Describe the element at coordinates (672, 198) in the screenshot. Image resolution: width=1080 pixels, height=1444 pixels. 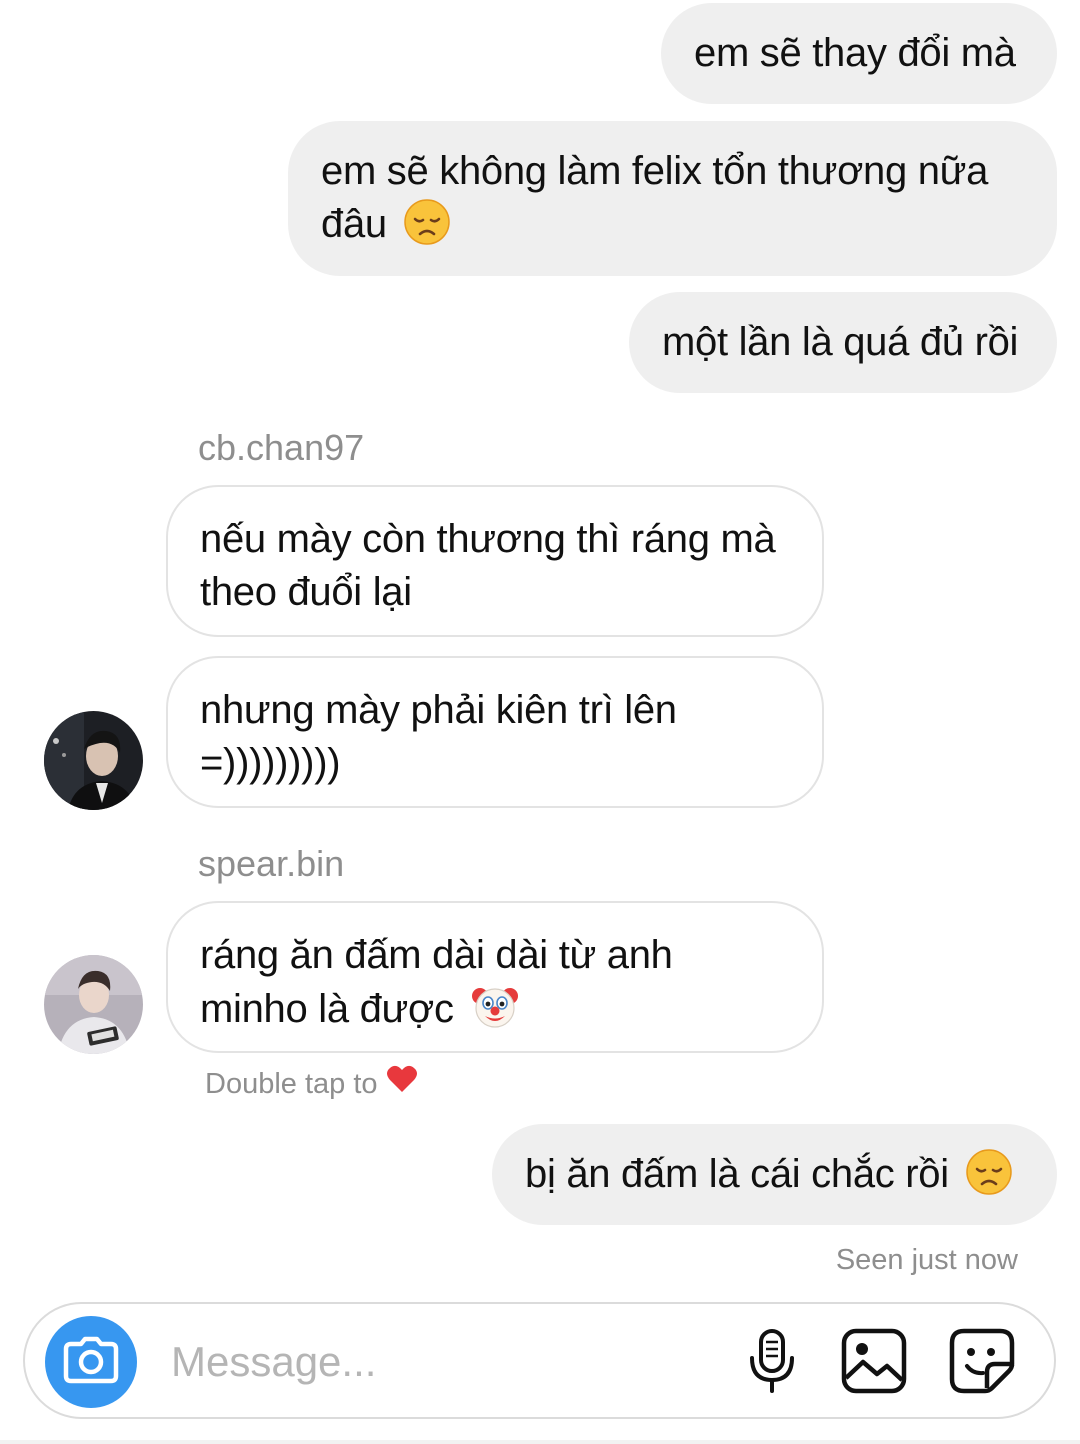
I see `outgoing-message: em sẽ không làm felix tổn thương nữa đâu` at that location.